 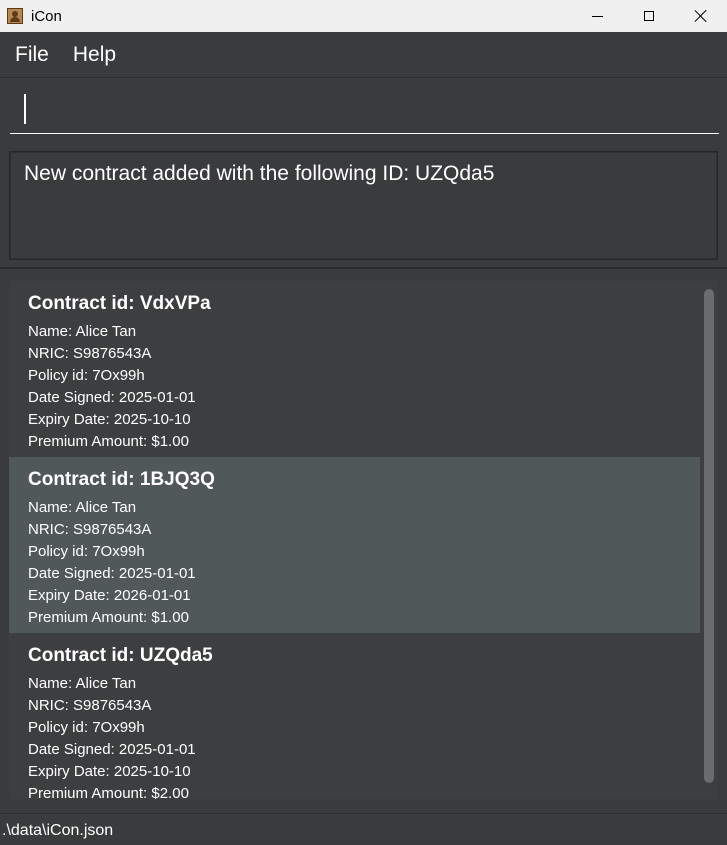 I want to click on maximize-button, so click(x=649, y=16).